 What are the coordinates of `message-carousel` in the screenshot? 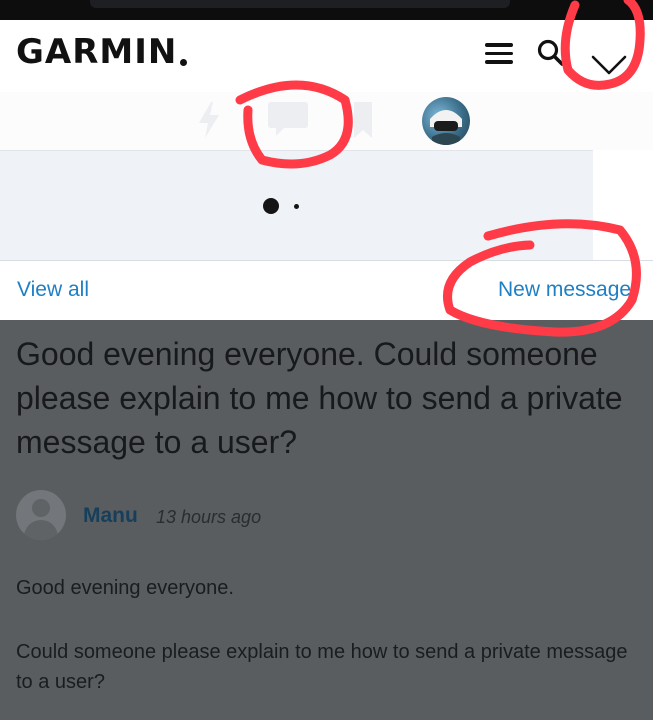 It's located at (296, 205).